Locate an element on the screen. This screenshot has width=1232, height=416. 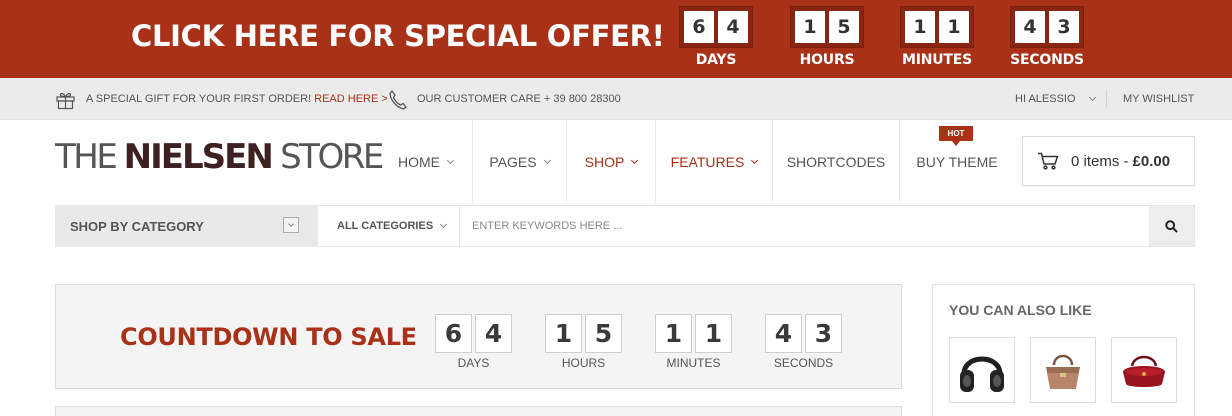
nav-label: PAGES is located at coordinates (513, 162).